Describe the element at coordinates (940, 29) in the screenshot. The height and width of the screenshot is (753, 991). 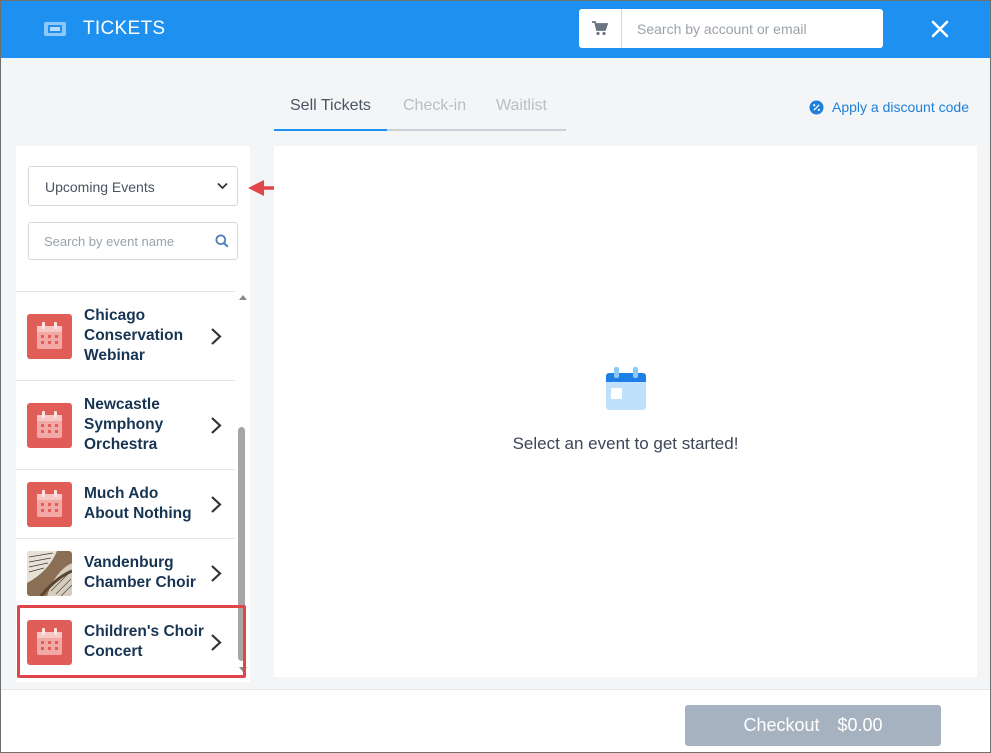
I see `close-icon` at that location.